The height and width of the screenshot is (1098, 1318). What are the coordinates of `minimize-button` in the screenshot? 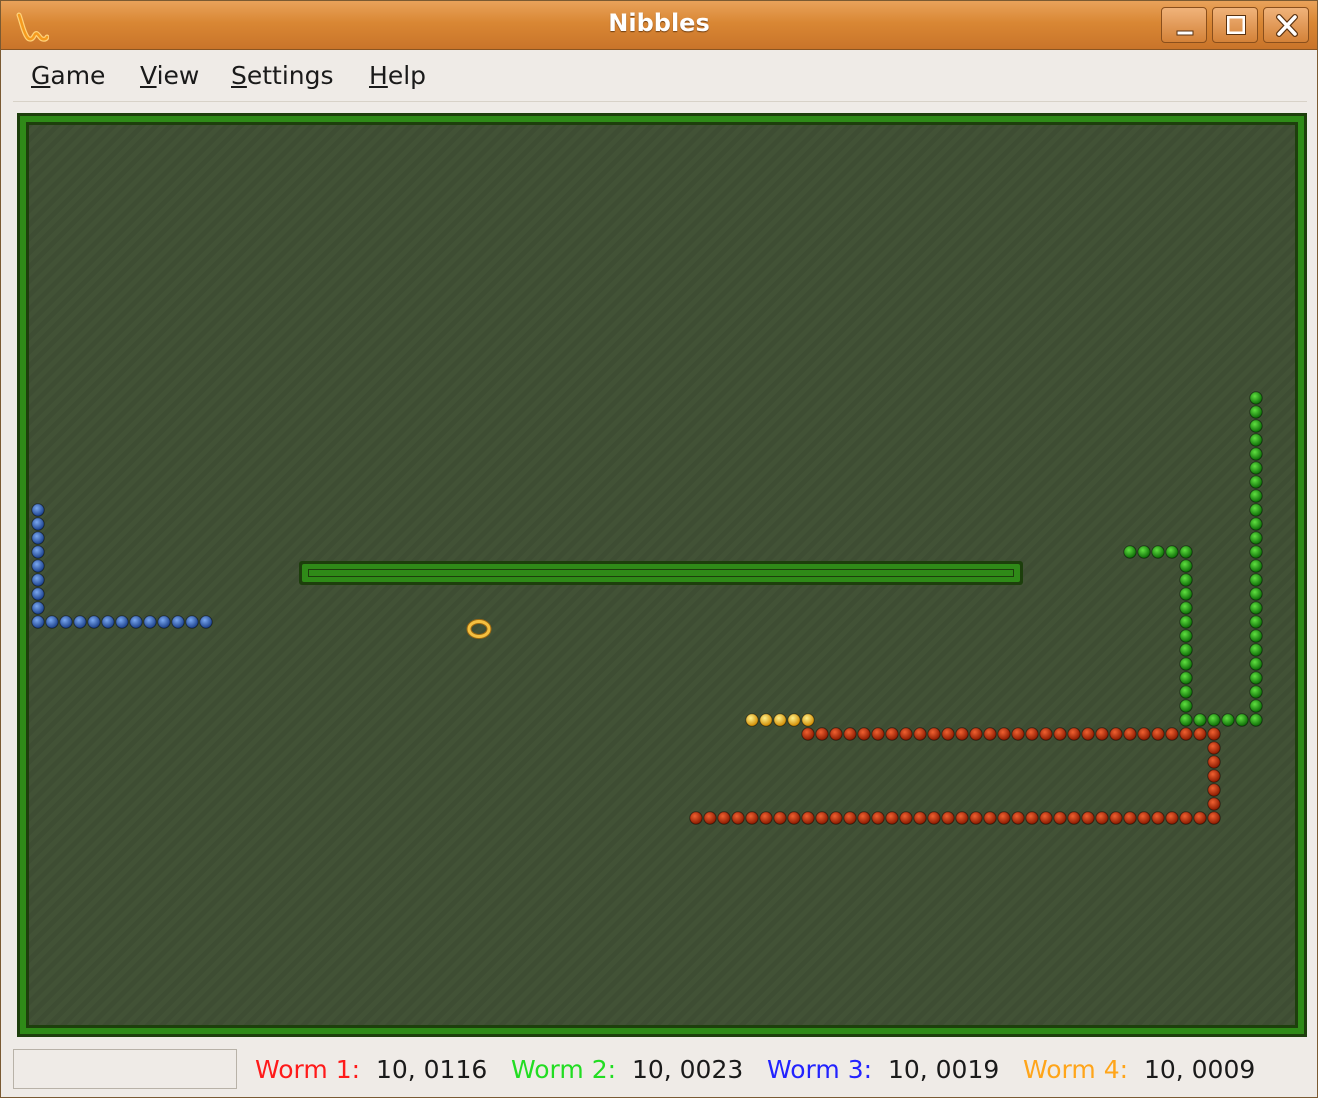 It's located at (1184, 25).